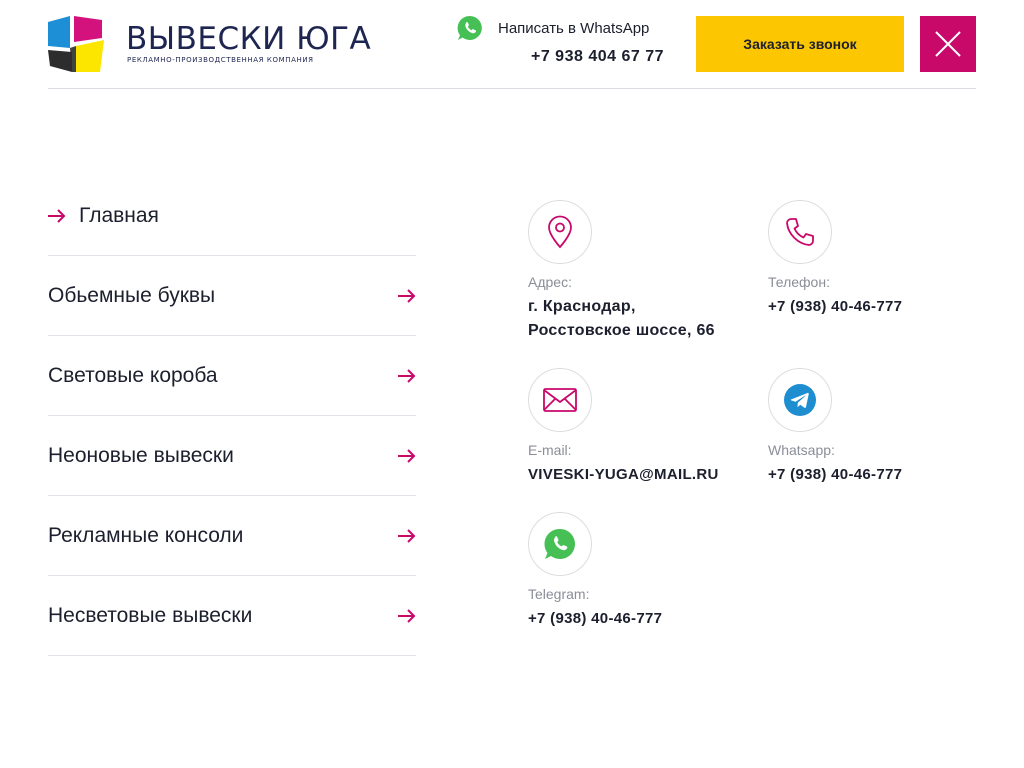 The image size is (1024, 768). What do you see at coordinates (150, 615) in the screenshot?
I see `menu-item-label: Несветовые вывески` at bounding box center [150, 615].